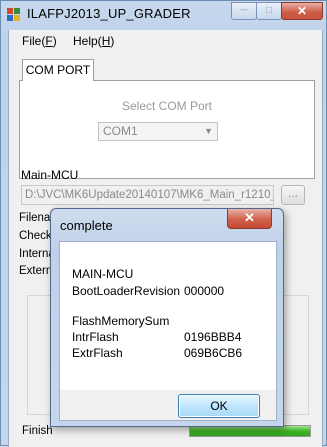 Image resolution: width=327 pixels, height=447 pixels. What do you see at coordinates (50, 175) in the screenshot?
I see `main-mcu-label: Main-MCU` at bounding box center [50, 175].